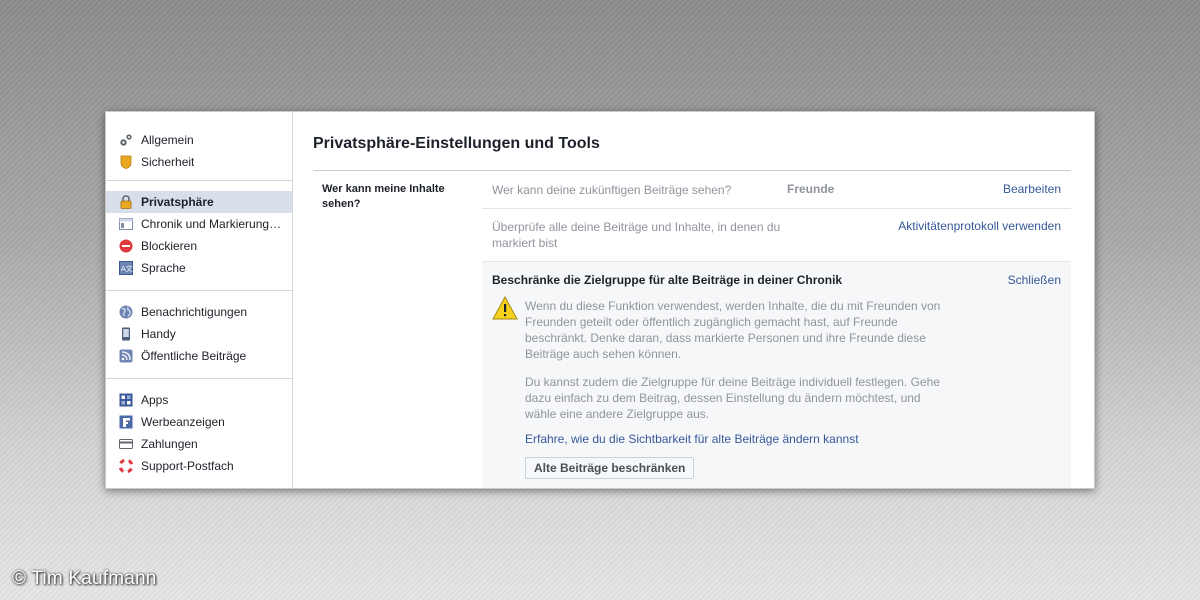  What do you see at coordinates (199, 246) in the screenshot?
I see `sidebar-item-blockieren: Blockieren` at bounding box center [199, 246].